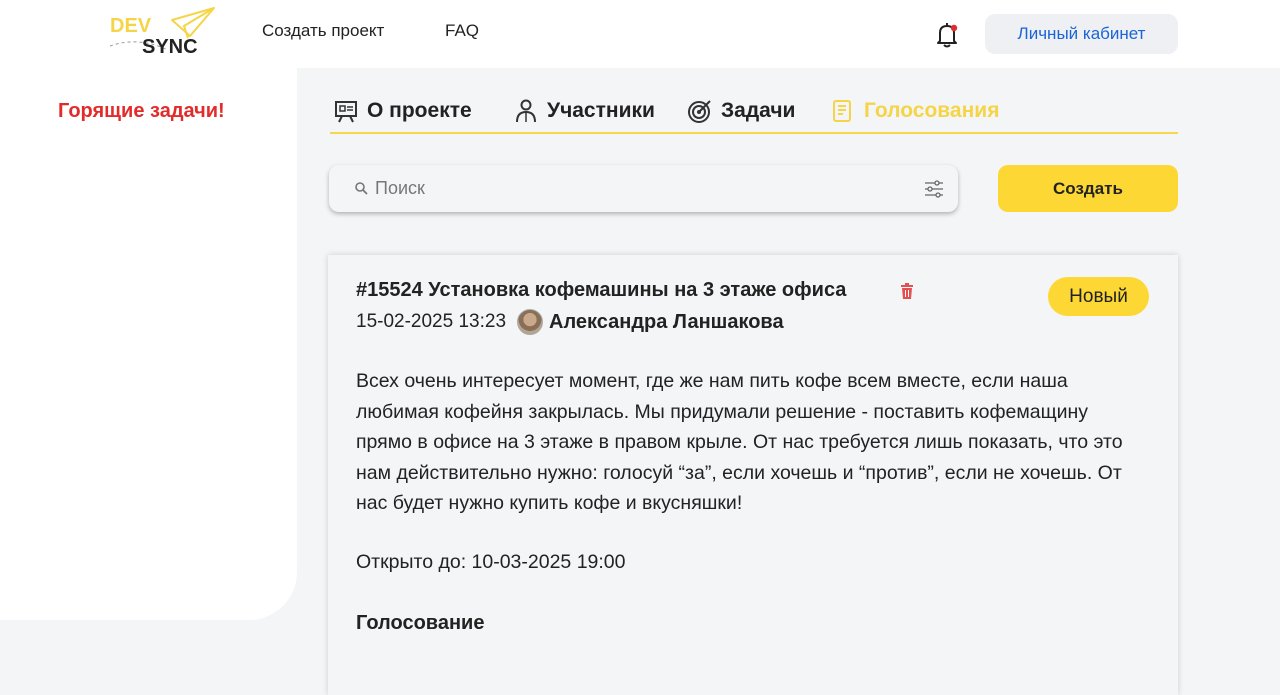 Image resolution: width=1280 pixels, height=695 pixels. What do you see at coordinates (361, 188) in the screenshot?
I see `search-icon` at bounding box center [361, 188].